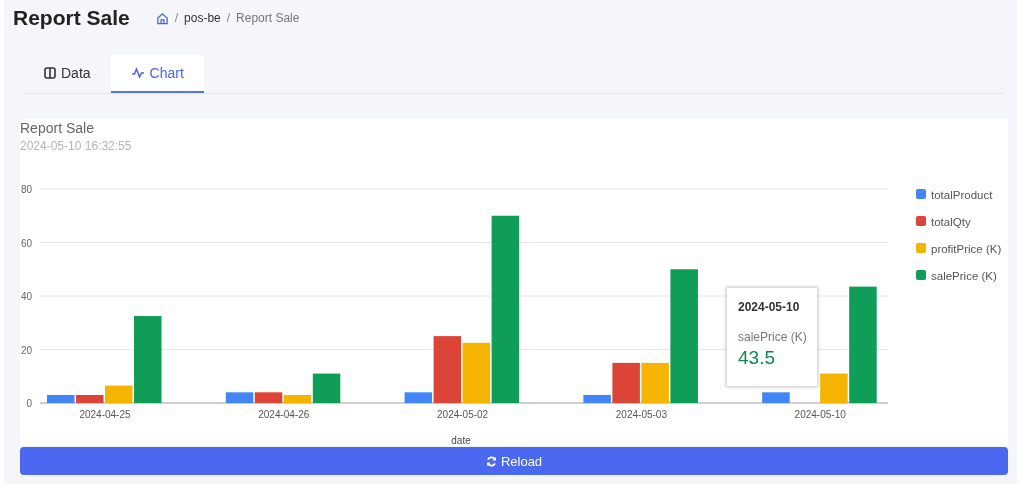 Image resolution: width=1021 pixels, height=484 pixels. Describe the element at coordinates (105, 414) in the screenshot. I see `axis-tick-label: 2024-04-25` at that location.